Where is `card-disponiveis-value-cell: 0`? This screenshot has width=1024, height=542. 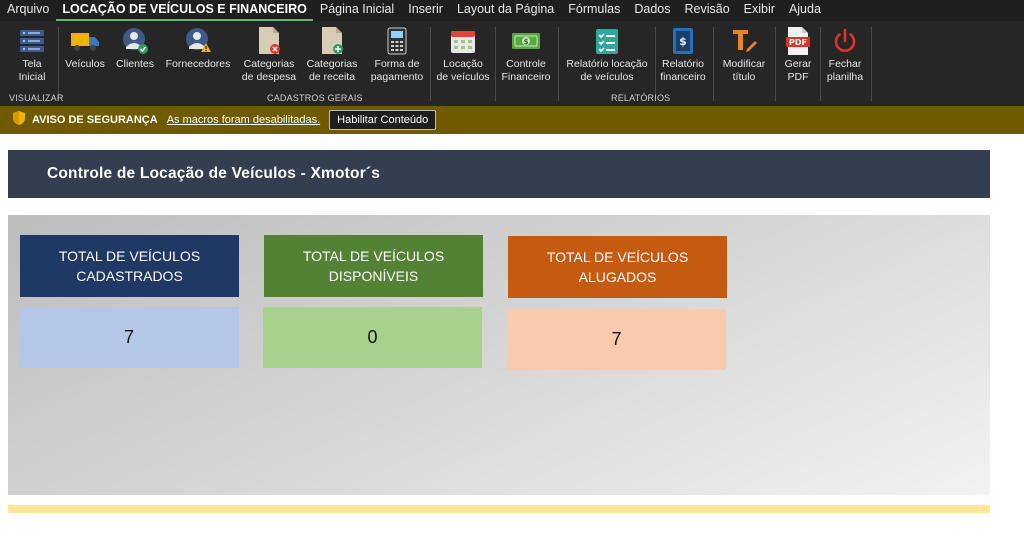
card-disponiveis-value-cell: 0 is located at coordinates (372, 337).